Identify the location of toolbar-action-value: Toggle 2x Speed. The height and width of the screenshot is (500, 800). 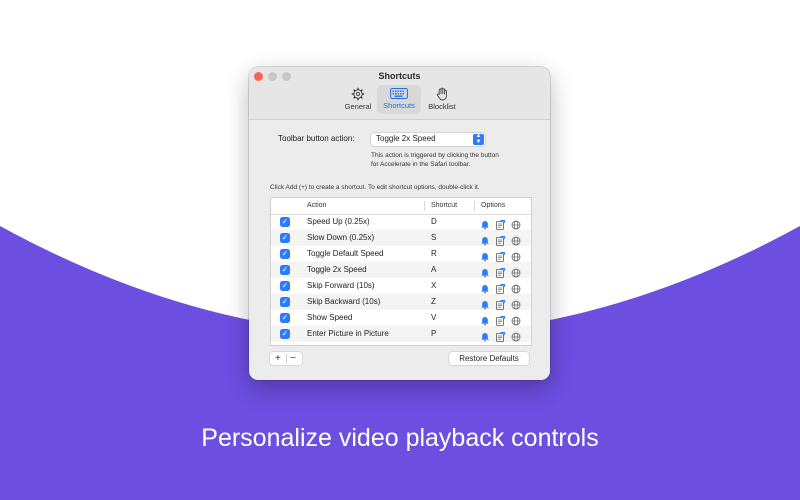
(406, 138).